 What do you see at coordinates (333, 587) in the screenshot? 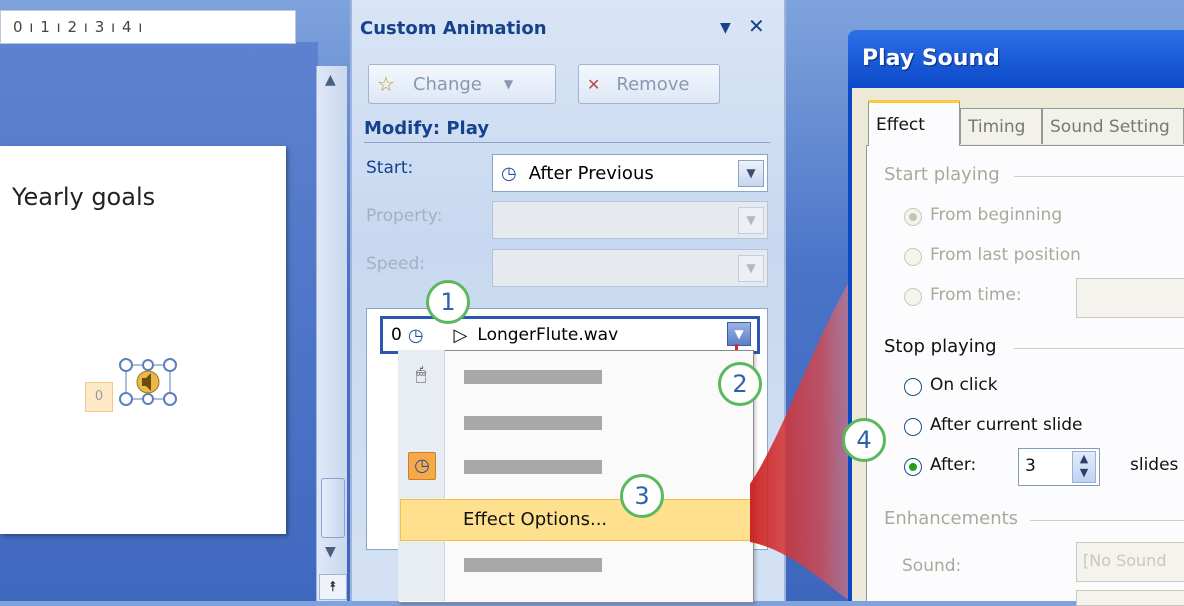
I see `previous-slide-button: ⯭` at bounding box center [333, 587].